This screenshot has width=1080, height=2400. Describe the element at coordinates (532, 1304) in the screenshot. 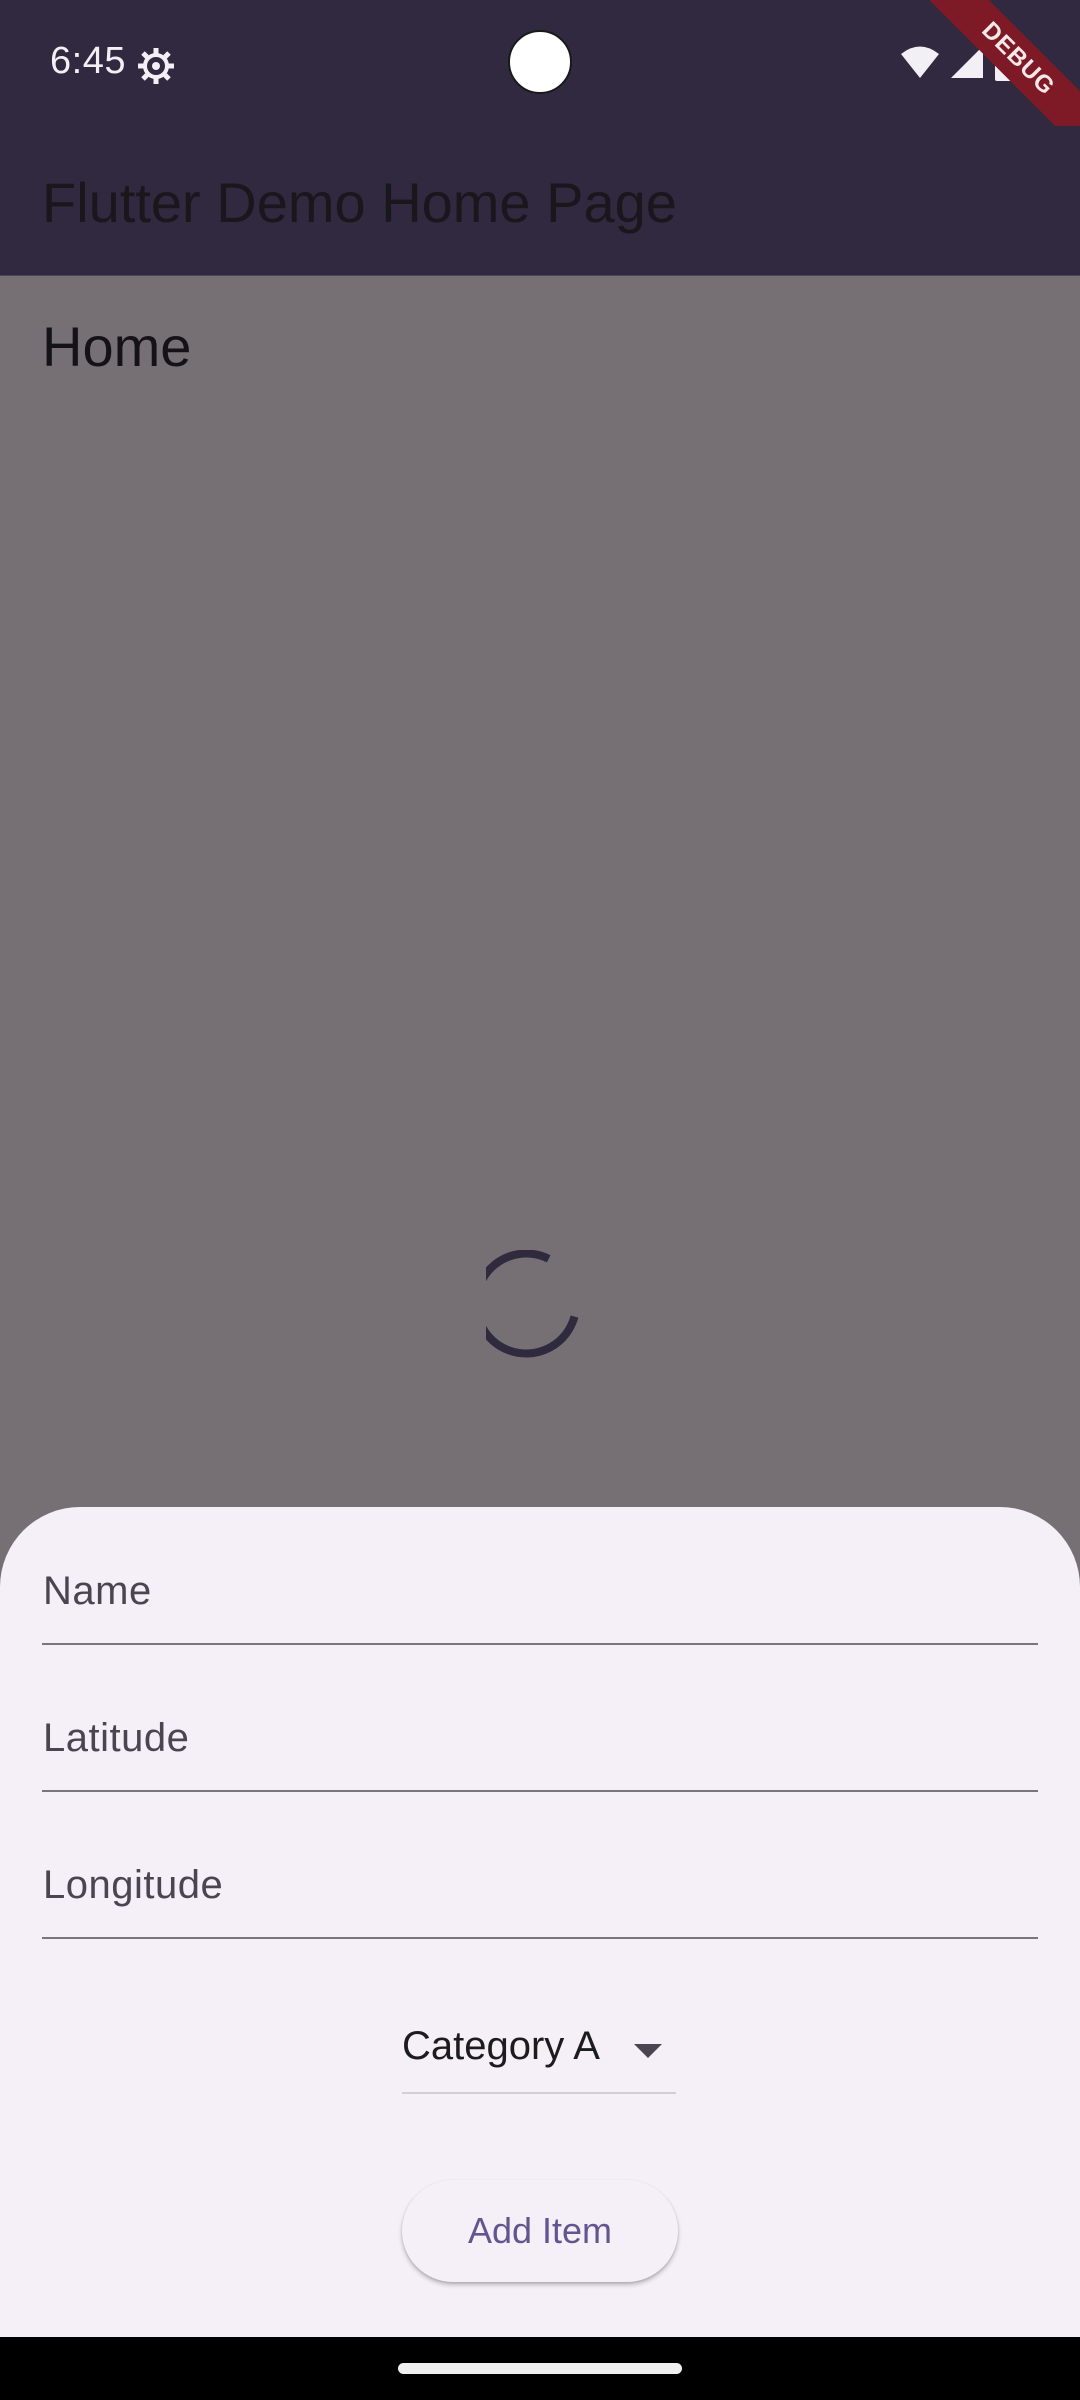

I see `loading-spinner` at that location.